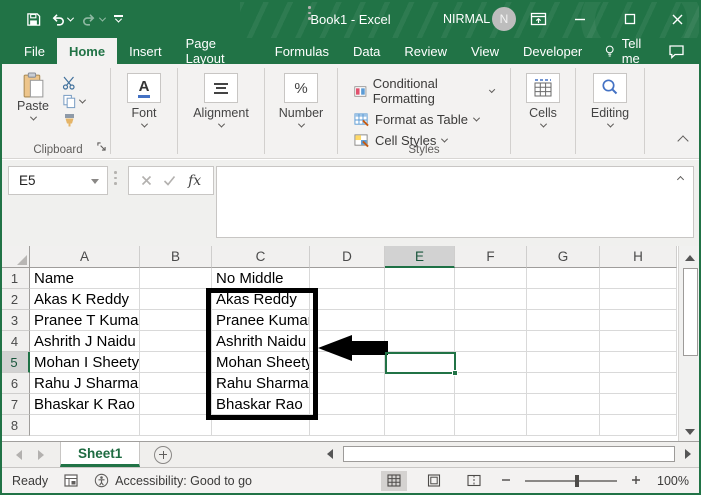 The height and width of the screenshot is (495, 701). I want to click on column-header-G: G, so click(563, 257).